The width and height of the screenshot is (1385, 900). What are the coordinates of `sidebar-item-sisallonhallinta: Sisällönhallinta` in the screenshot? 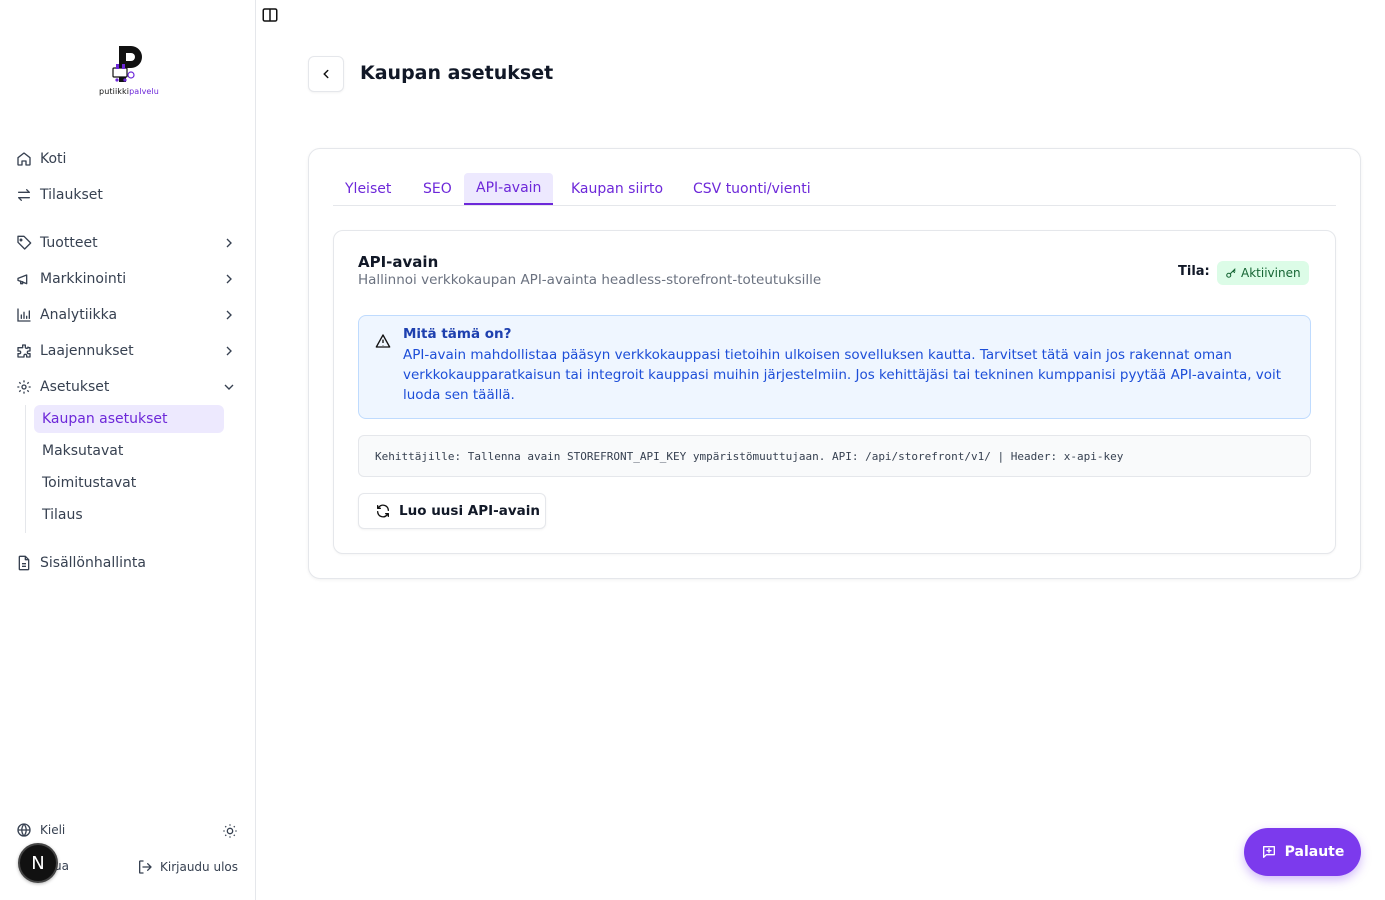 It's located at (129, 563).